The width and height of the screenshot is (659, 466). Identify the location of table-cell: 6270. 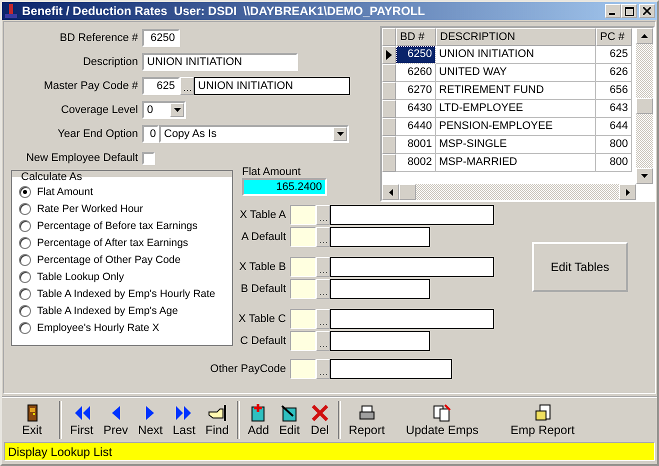
(416, 91).